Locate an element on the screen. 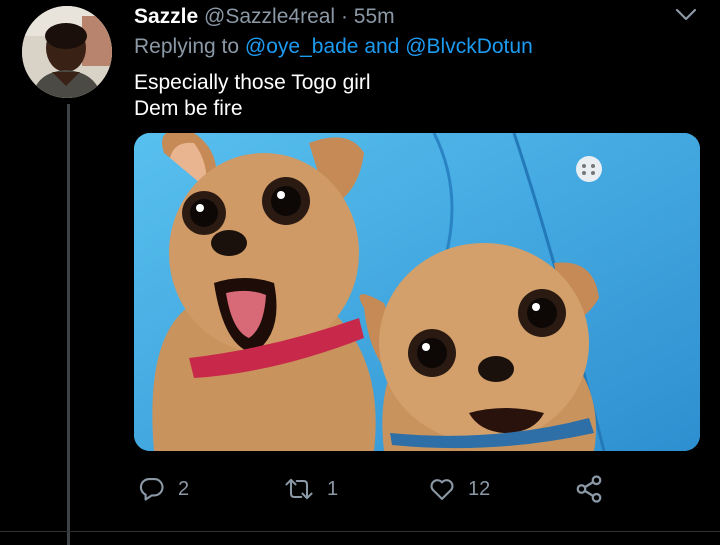 The height and width of the screenshot is (545, 720). reply-action: 2 is located at coordinates (163, 489).